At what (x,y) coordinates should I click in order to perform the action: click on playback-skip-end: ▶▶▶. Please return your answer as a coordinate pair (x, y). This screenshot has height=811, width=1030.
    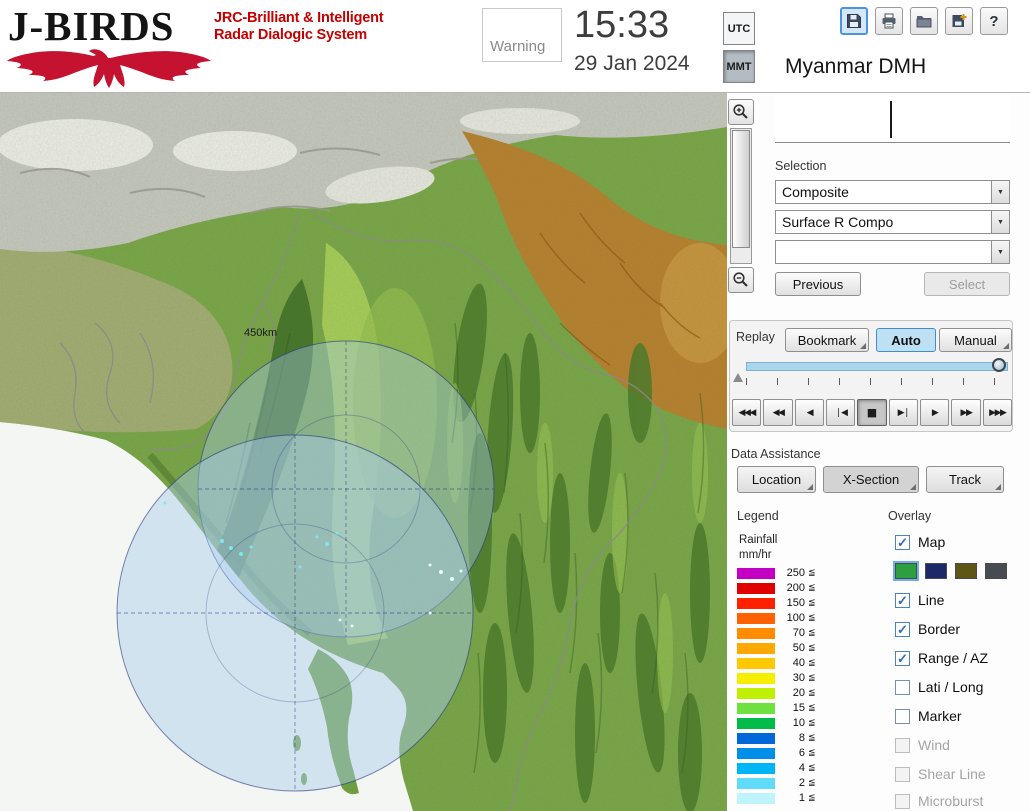
    Looking at the image, I should click on (997, 412).